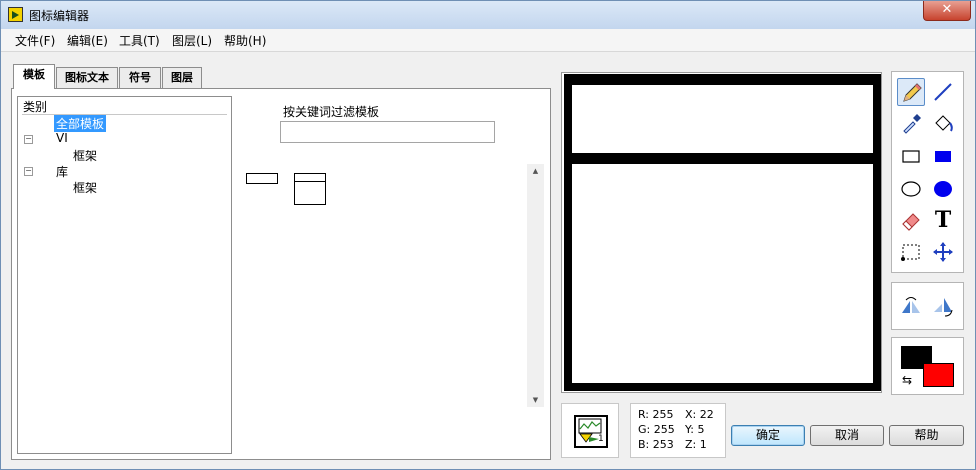 The width and height of the screenshot is (976, 470). Describe the element at coordinates (656, 444) in the screenshot. I see `info-blue: B: 253` at that location.